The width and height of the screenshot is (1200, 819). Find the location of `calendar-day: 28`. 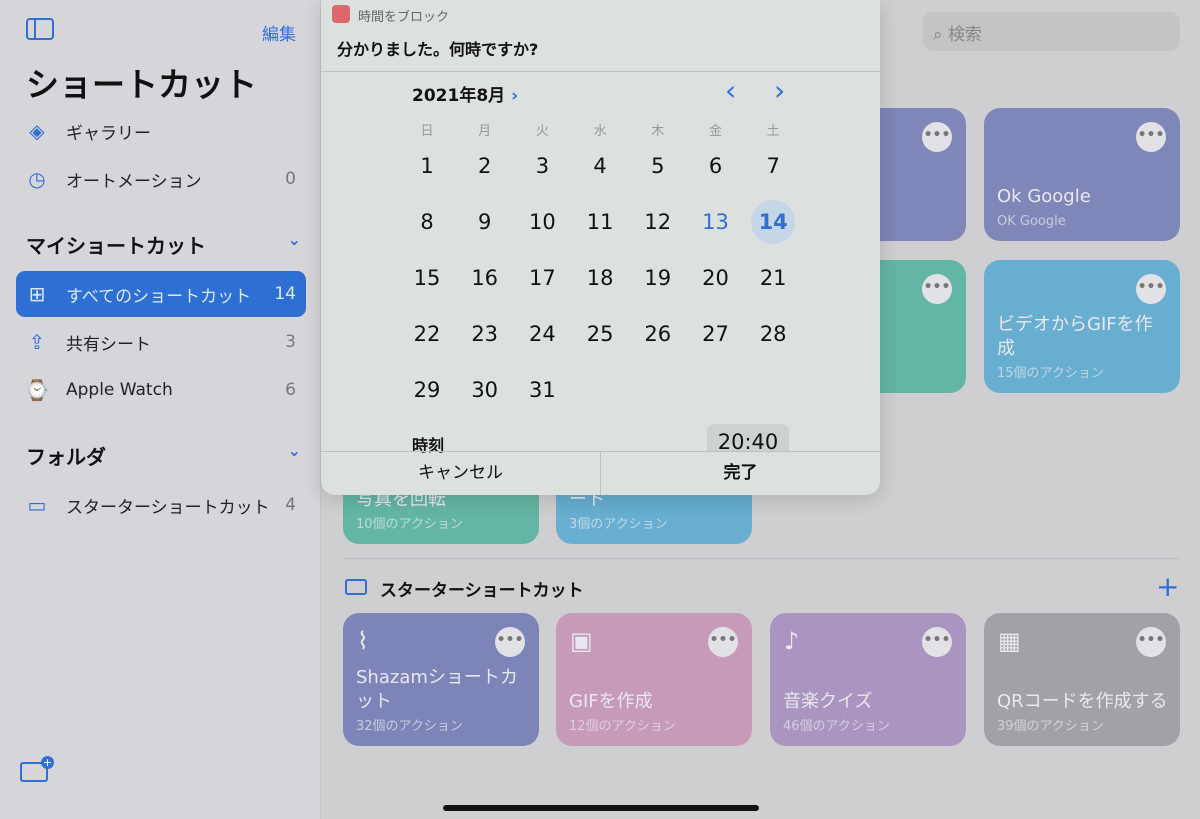

calendar-day: 28 is located at coordinates (773, 334).